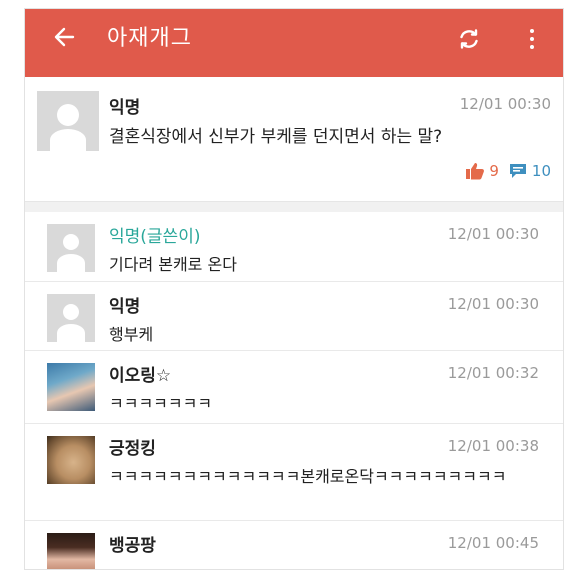  What do you see at coordinates (140, 376) in the screenshot?
I see `comment-author: 이오링☆` at bounding box center [140, 376].